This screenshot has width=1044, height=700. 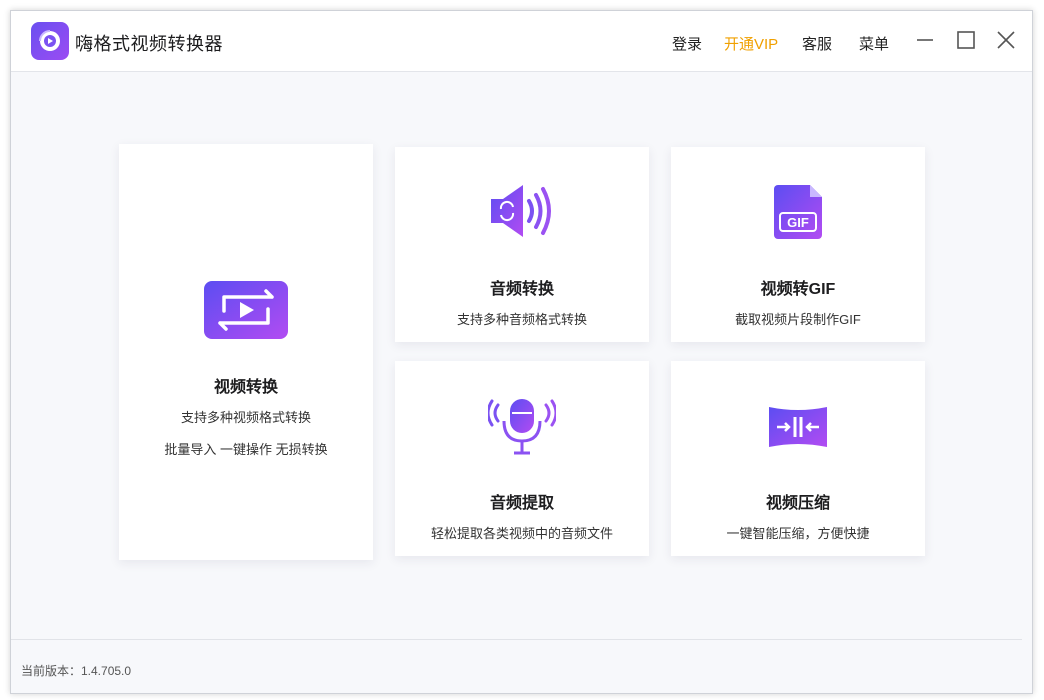 I want to click on audio-extract-card: 音频提取 轻松提取各类视频中的音频文件, so click(x=522, y=458).